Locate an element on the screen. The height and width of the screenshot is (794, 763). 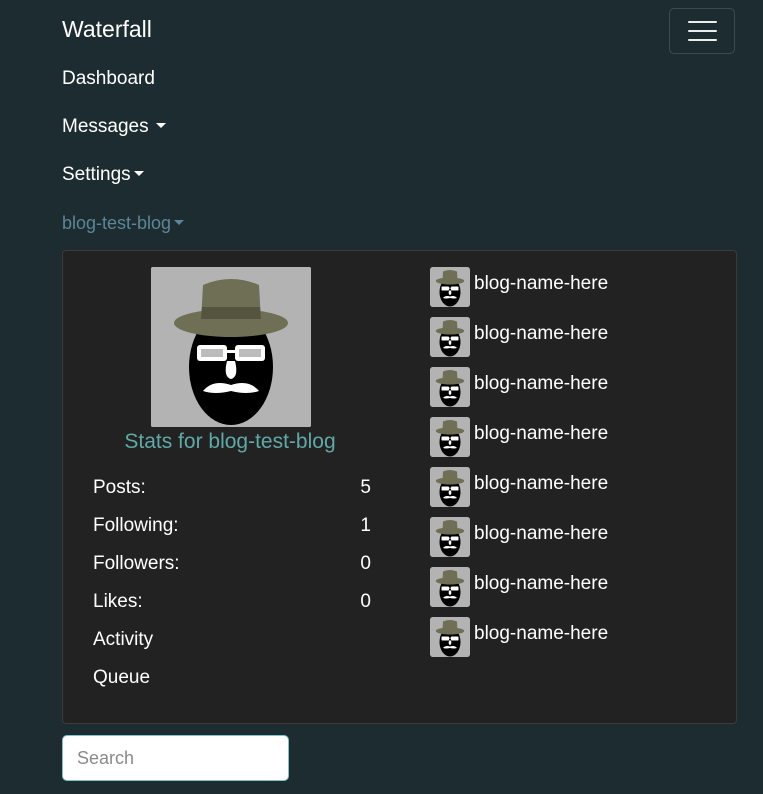
nav-dashboard-label: Dashboard is located at coordinates (108, 78).